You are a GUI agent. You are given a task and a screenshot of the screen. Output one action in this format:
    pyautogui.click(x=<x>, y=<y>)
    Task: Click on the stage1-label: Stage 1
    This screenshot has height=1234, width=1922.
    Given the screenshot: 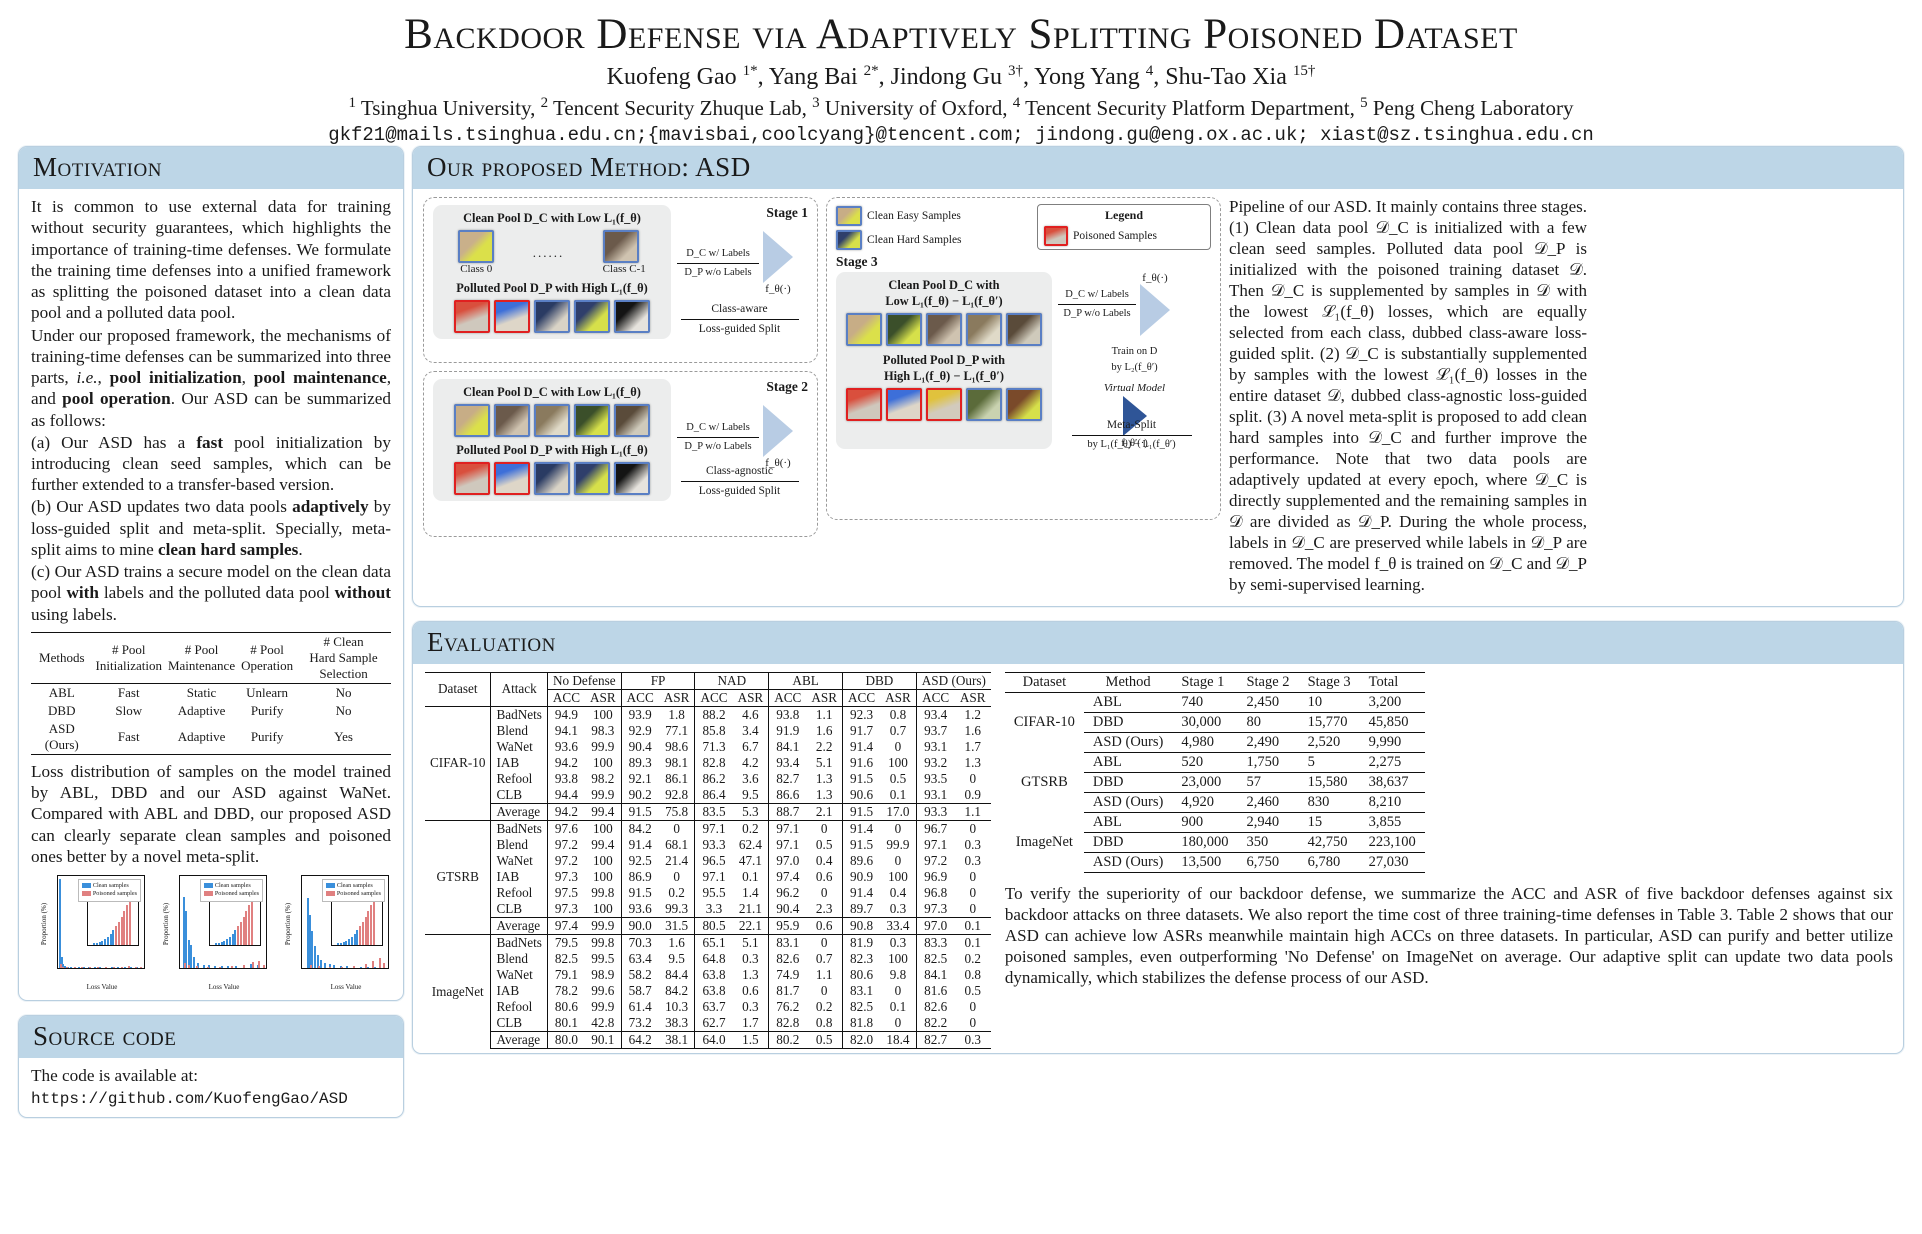 What is the action you would take?
    pyautogui.click(x=787, y=213)
    